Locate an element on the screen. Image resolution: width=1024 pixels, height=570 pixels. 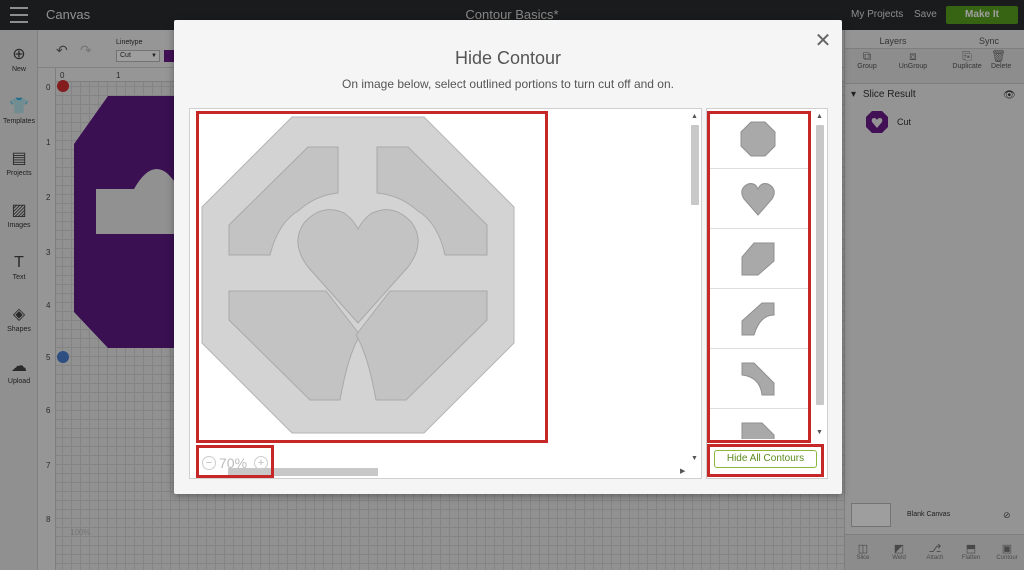
list-vertical-scrollbar: ▲ ▼ is located at coordinates (820, 276).